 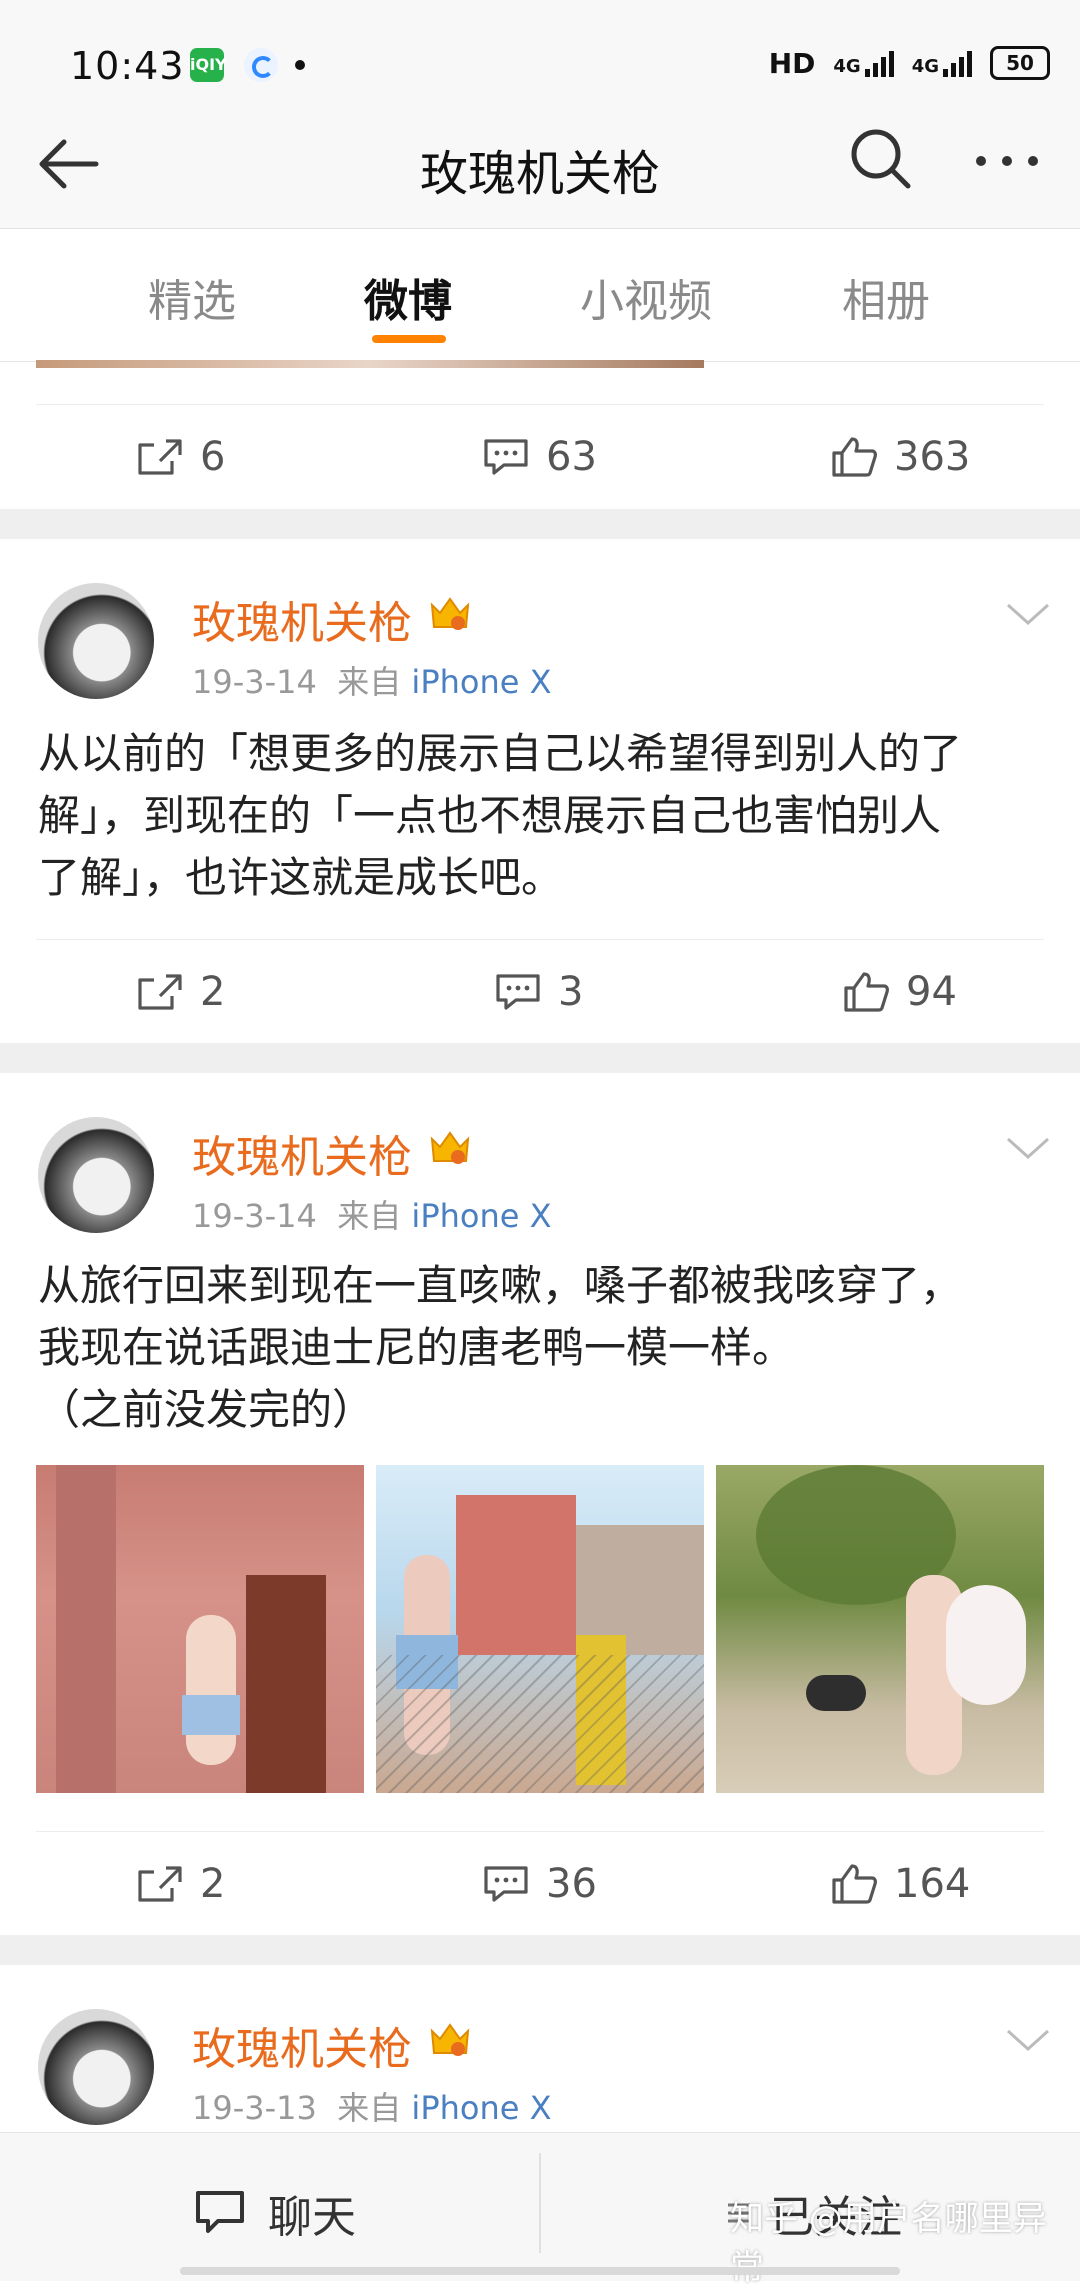 I want to click on comment-button: 63, so click(x=539, y=457).